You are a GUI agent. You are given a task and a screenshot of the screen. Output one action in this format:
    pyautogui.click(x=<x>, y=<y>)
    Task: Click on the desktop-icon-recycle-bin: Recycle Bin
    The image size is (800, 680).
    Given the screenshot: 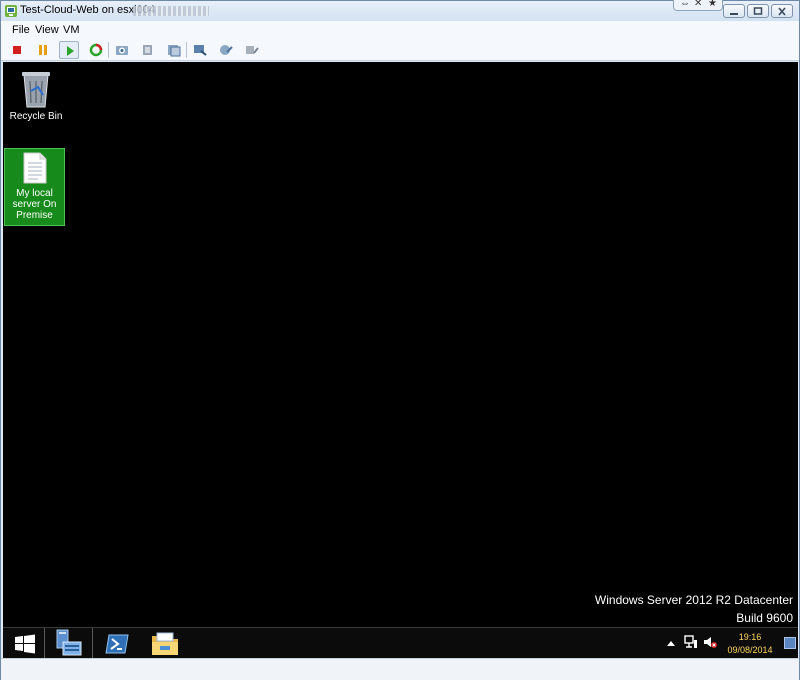 What is the action you would take?
    pyautogui.click(x=36, y=95)
    